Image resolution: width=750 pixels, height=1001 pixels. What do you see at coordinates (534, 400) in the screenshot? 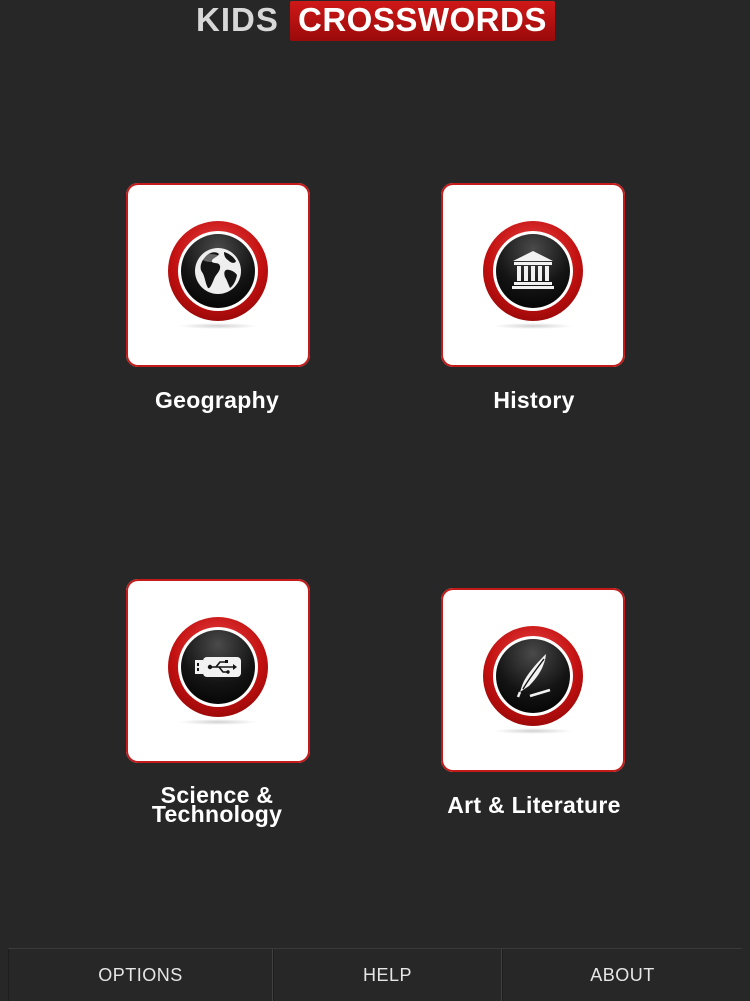
I see `history-label: History` at bounding box center [534, 400].